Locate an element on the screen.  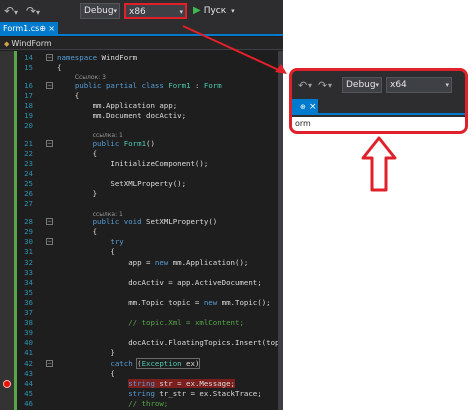
inset-toolbar: ↶ ▾ ↷ ▾ Debug ▾ x64 ▾ is located at coordinates (378, 85).